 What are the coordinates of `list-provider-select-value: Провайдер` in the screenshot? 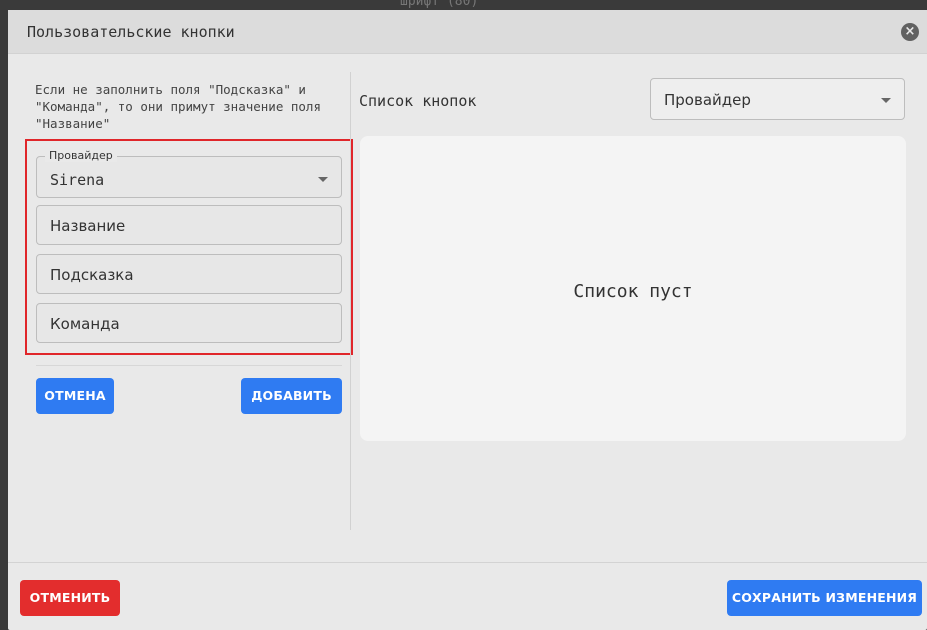 It's located at (707, 100).